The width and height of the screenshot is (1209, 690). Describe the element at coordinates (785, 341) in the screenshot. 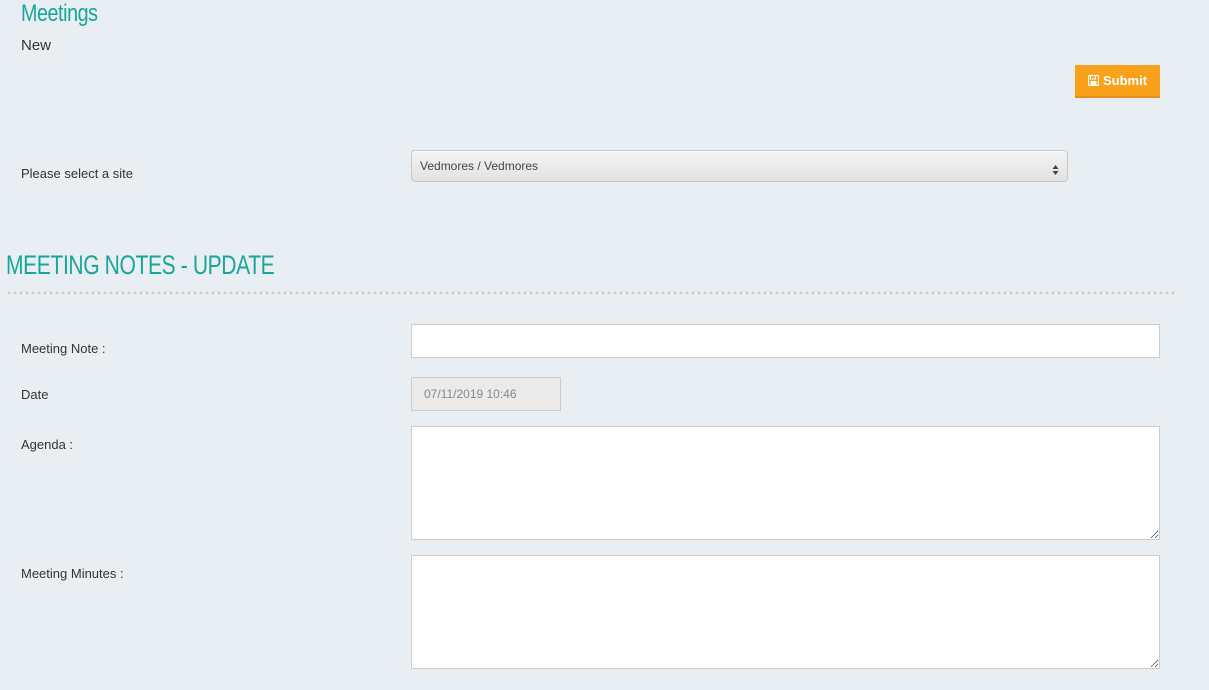

I see `meeting-note-input` at that location.